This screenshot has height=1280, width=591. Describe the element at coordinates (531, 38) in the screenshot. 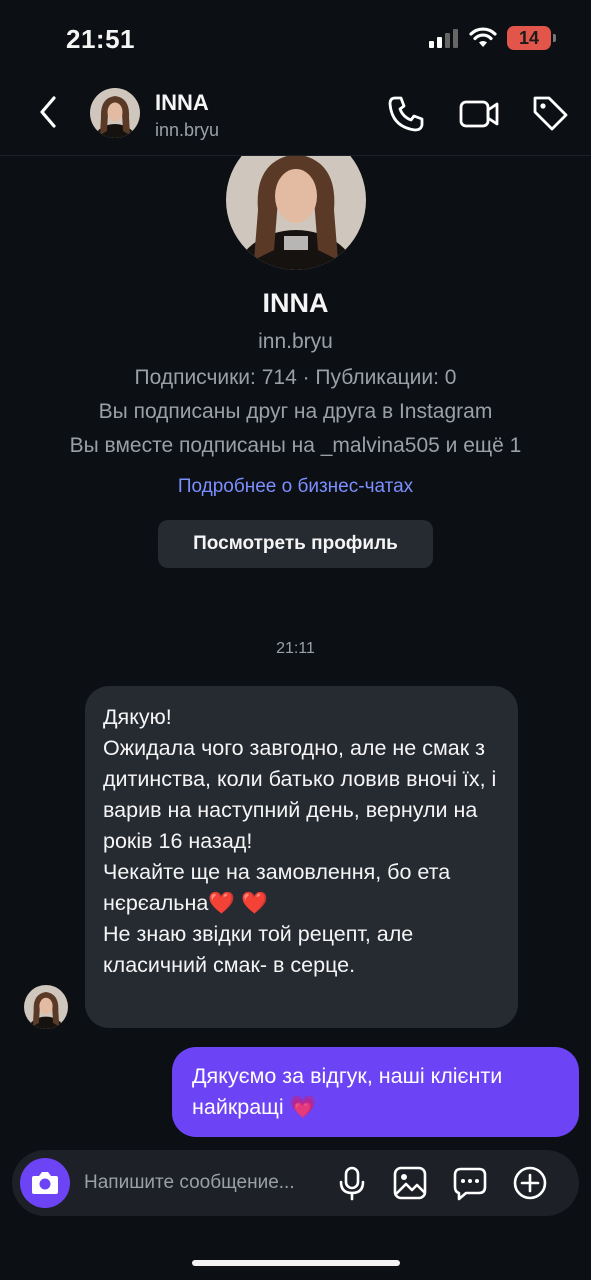

I see `battery-indicator: 14` at that location.